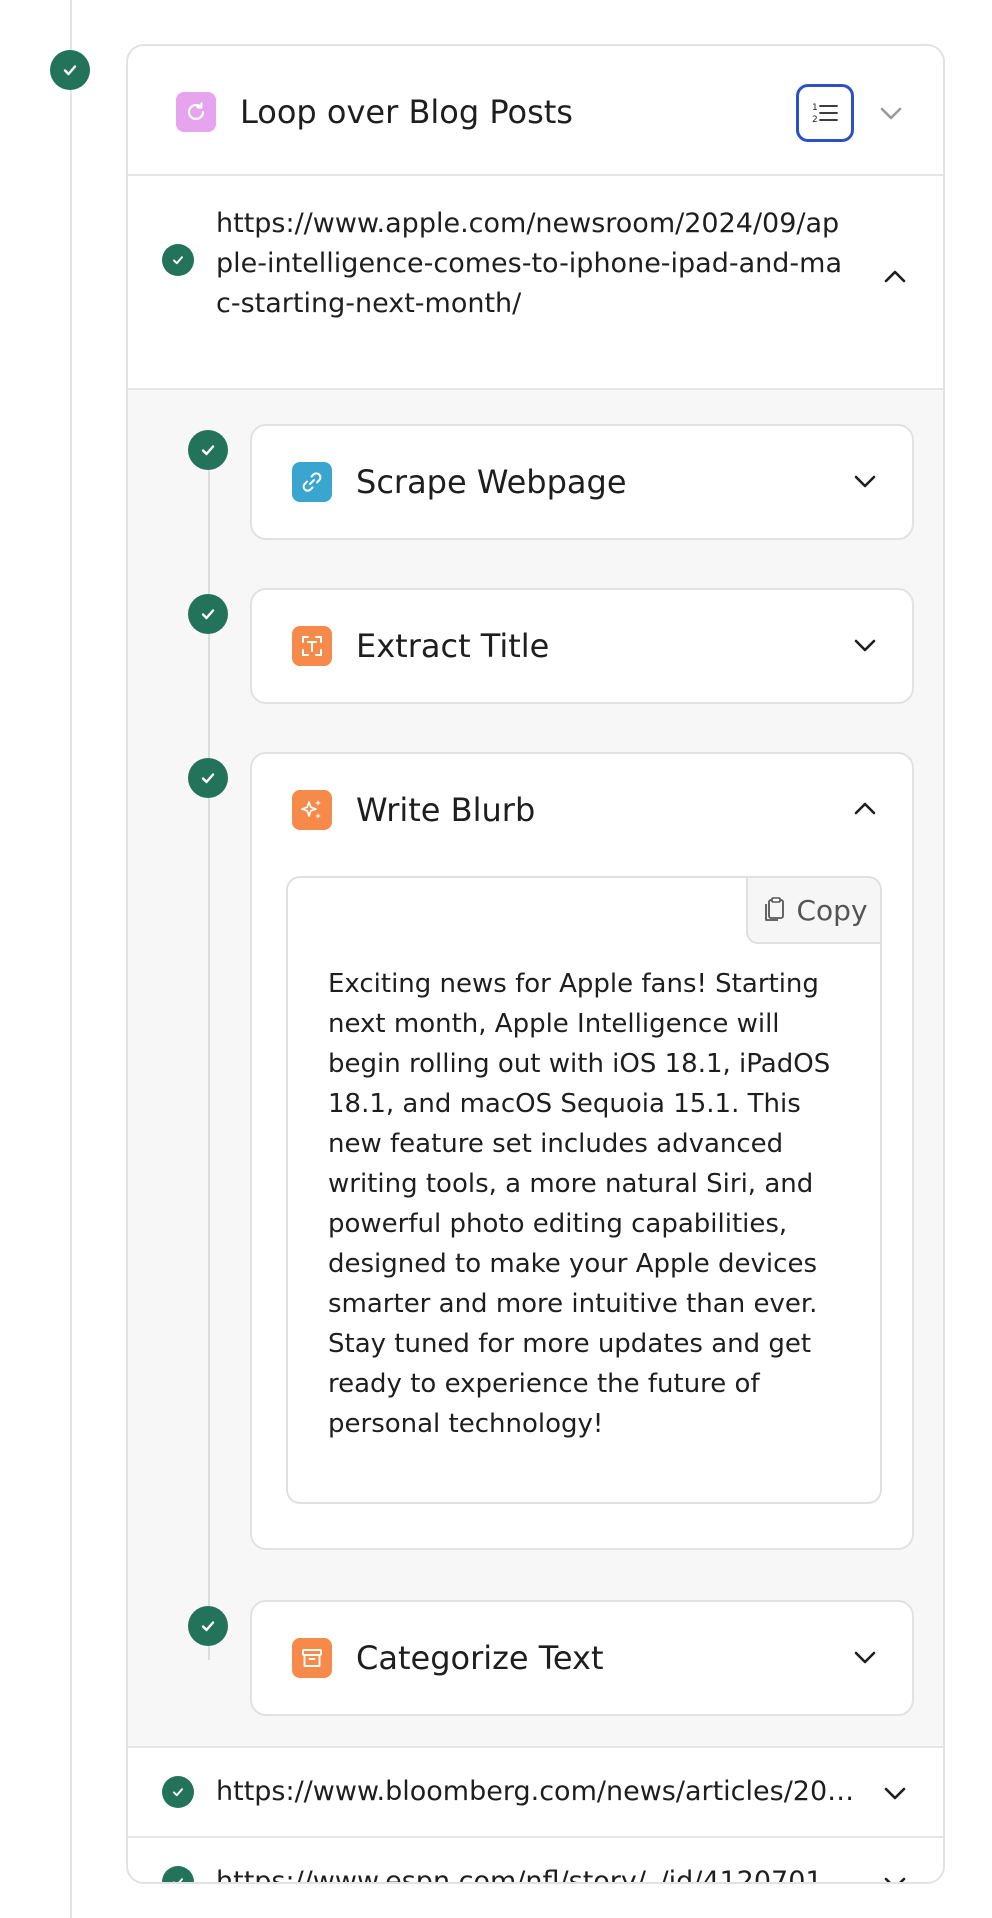  Describe the element at coordinates (406, 112) in the screenshot. I see `loop-title: Loop over Blog Posts` at that location.